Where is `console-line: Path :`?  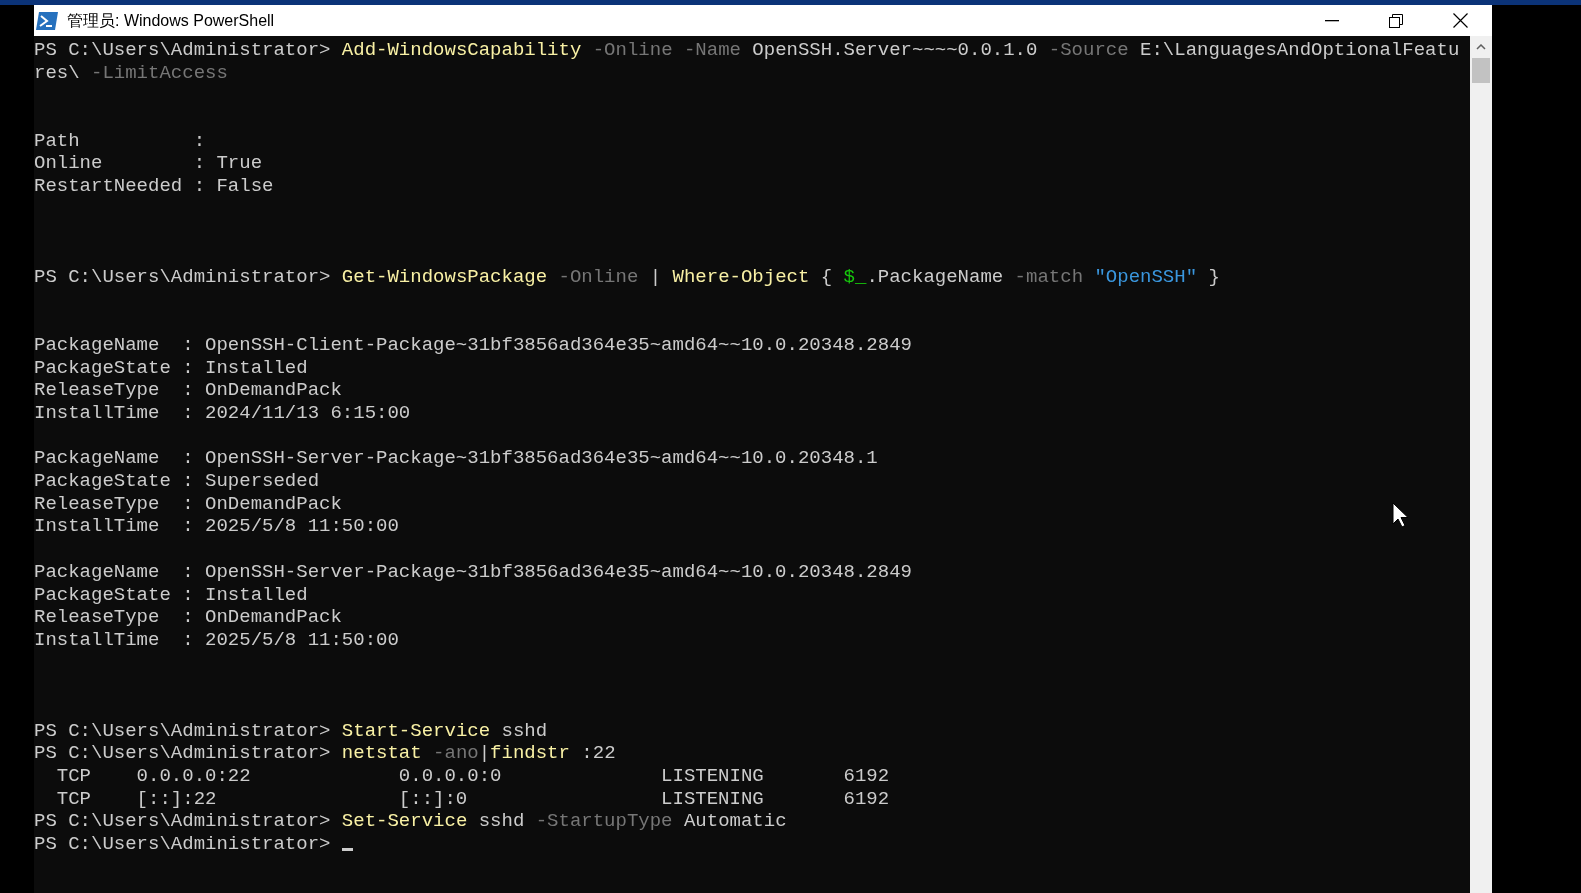 console-line: Path : is located at coordinates (120, 141).